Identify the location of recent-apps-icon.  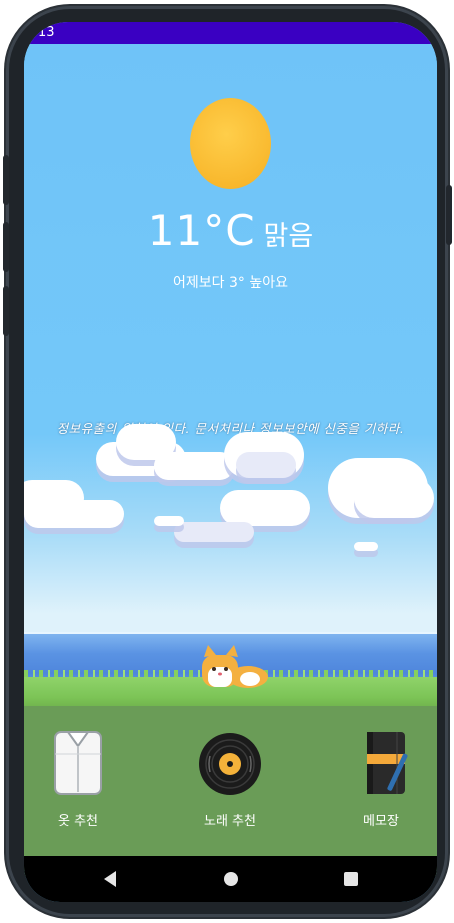
(351, 879).